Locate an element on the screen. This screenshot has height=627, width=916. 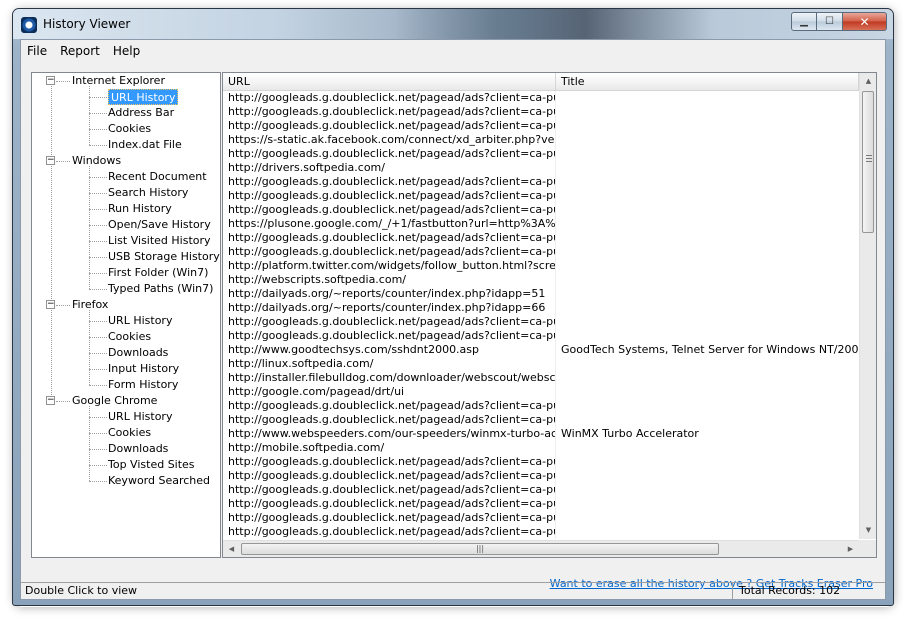
tree-item: Typed Paths (Win7) is located at coordinates (160, 289).